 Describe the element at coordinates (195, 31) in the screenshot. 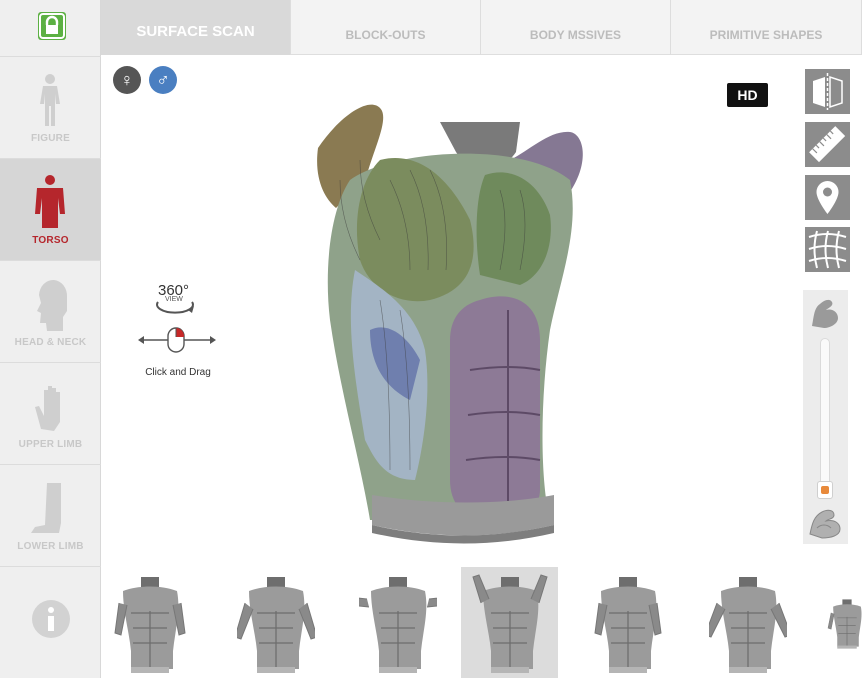

I see `tab-label: SURFACE SCAN` at that location.